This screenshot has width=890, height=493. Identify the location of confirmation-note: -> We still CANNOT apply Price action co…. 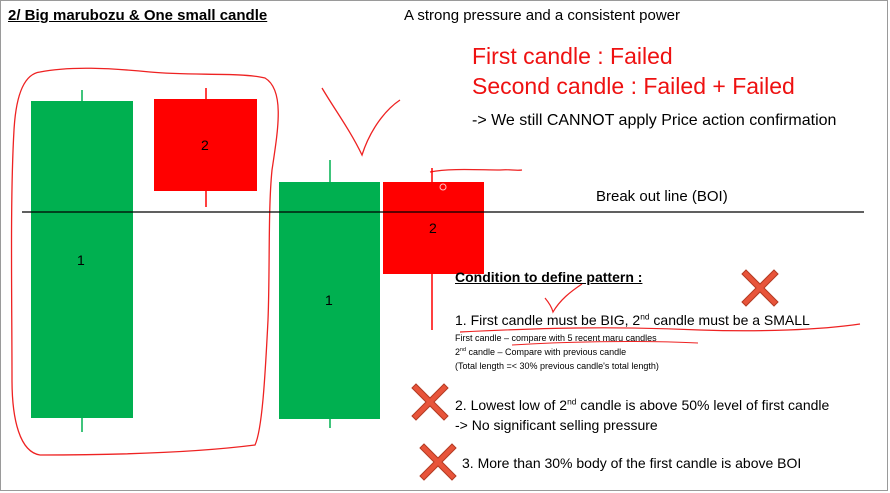
(654, 120).